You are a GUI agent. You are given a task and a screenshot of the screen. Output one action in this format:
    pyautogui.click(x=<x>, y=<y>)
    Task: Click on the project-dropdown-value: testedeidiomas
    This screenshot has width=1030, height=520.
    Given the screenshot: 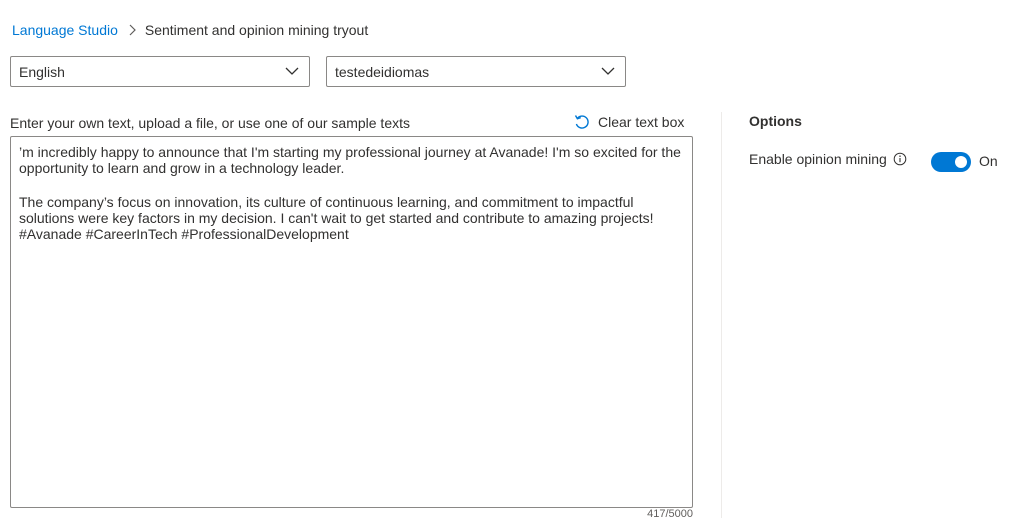 What is the action you would take?
    pyautogui.click(x=382, y=71)
    